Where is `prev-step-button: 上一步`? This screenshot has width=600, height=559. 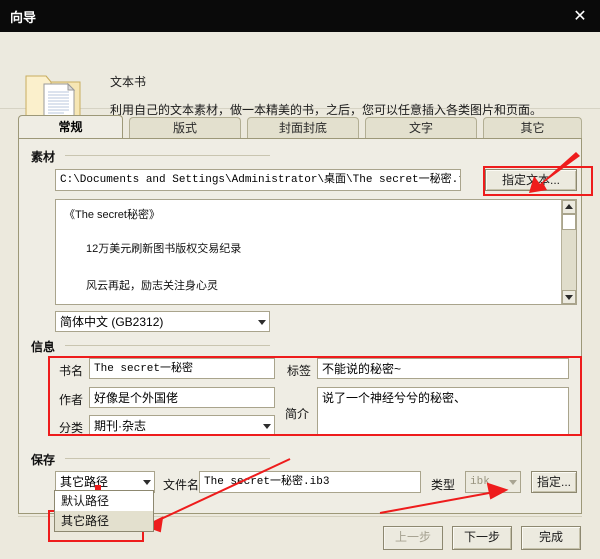
prev-step-button: 上一步 is located at coordinates (413, 538).